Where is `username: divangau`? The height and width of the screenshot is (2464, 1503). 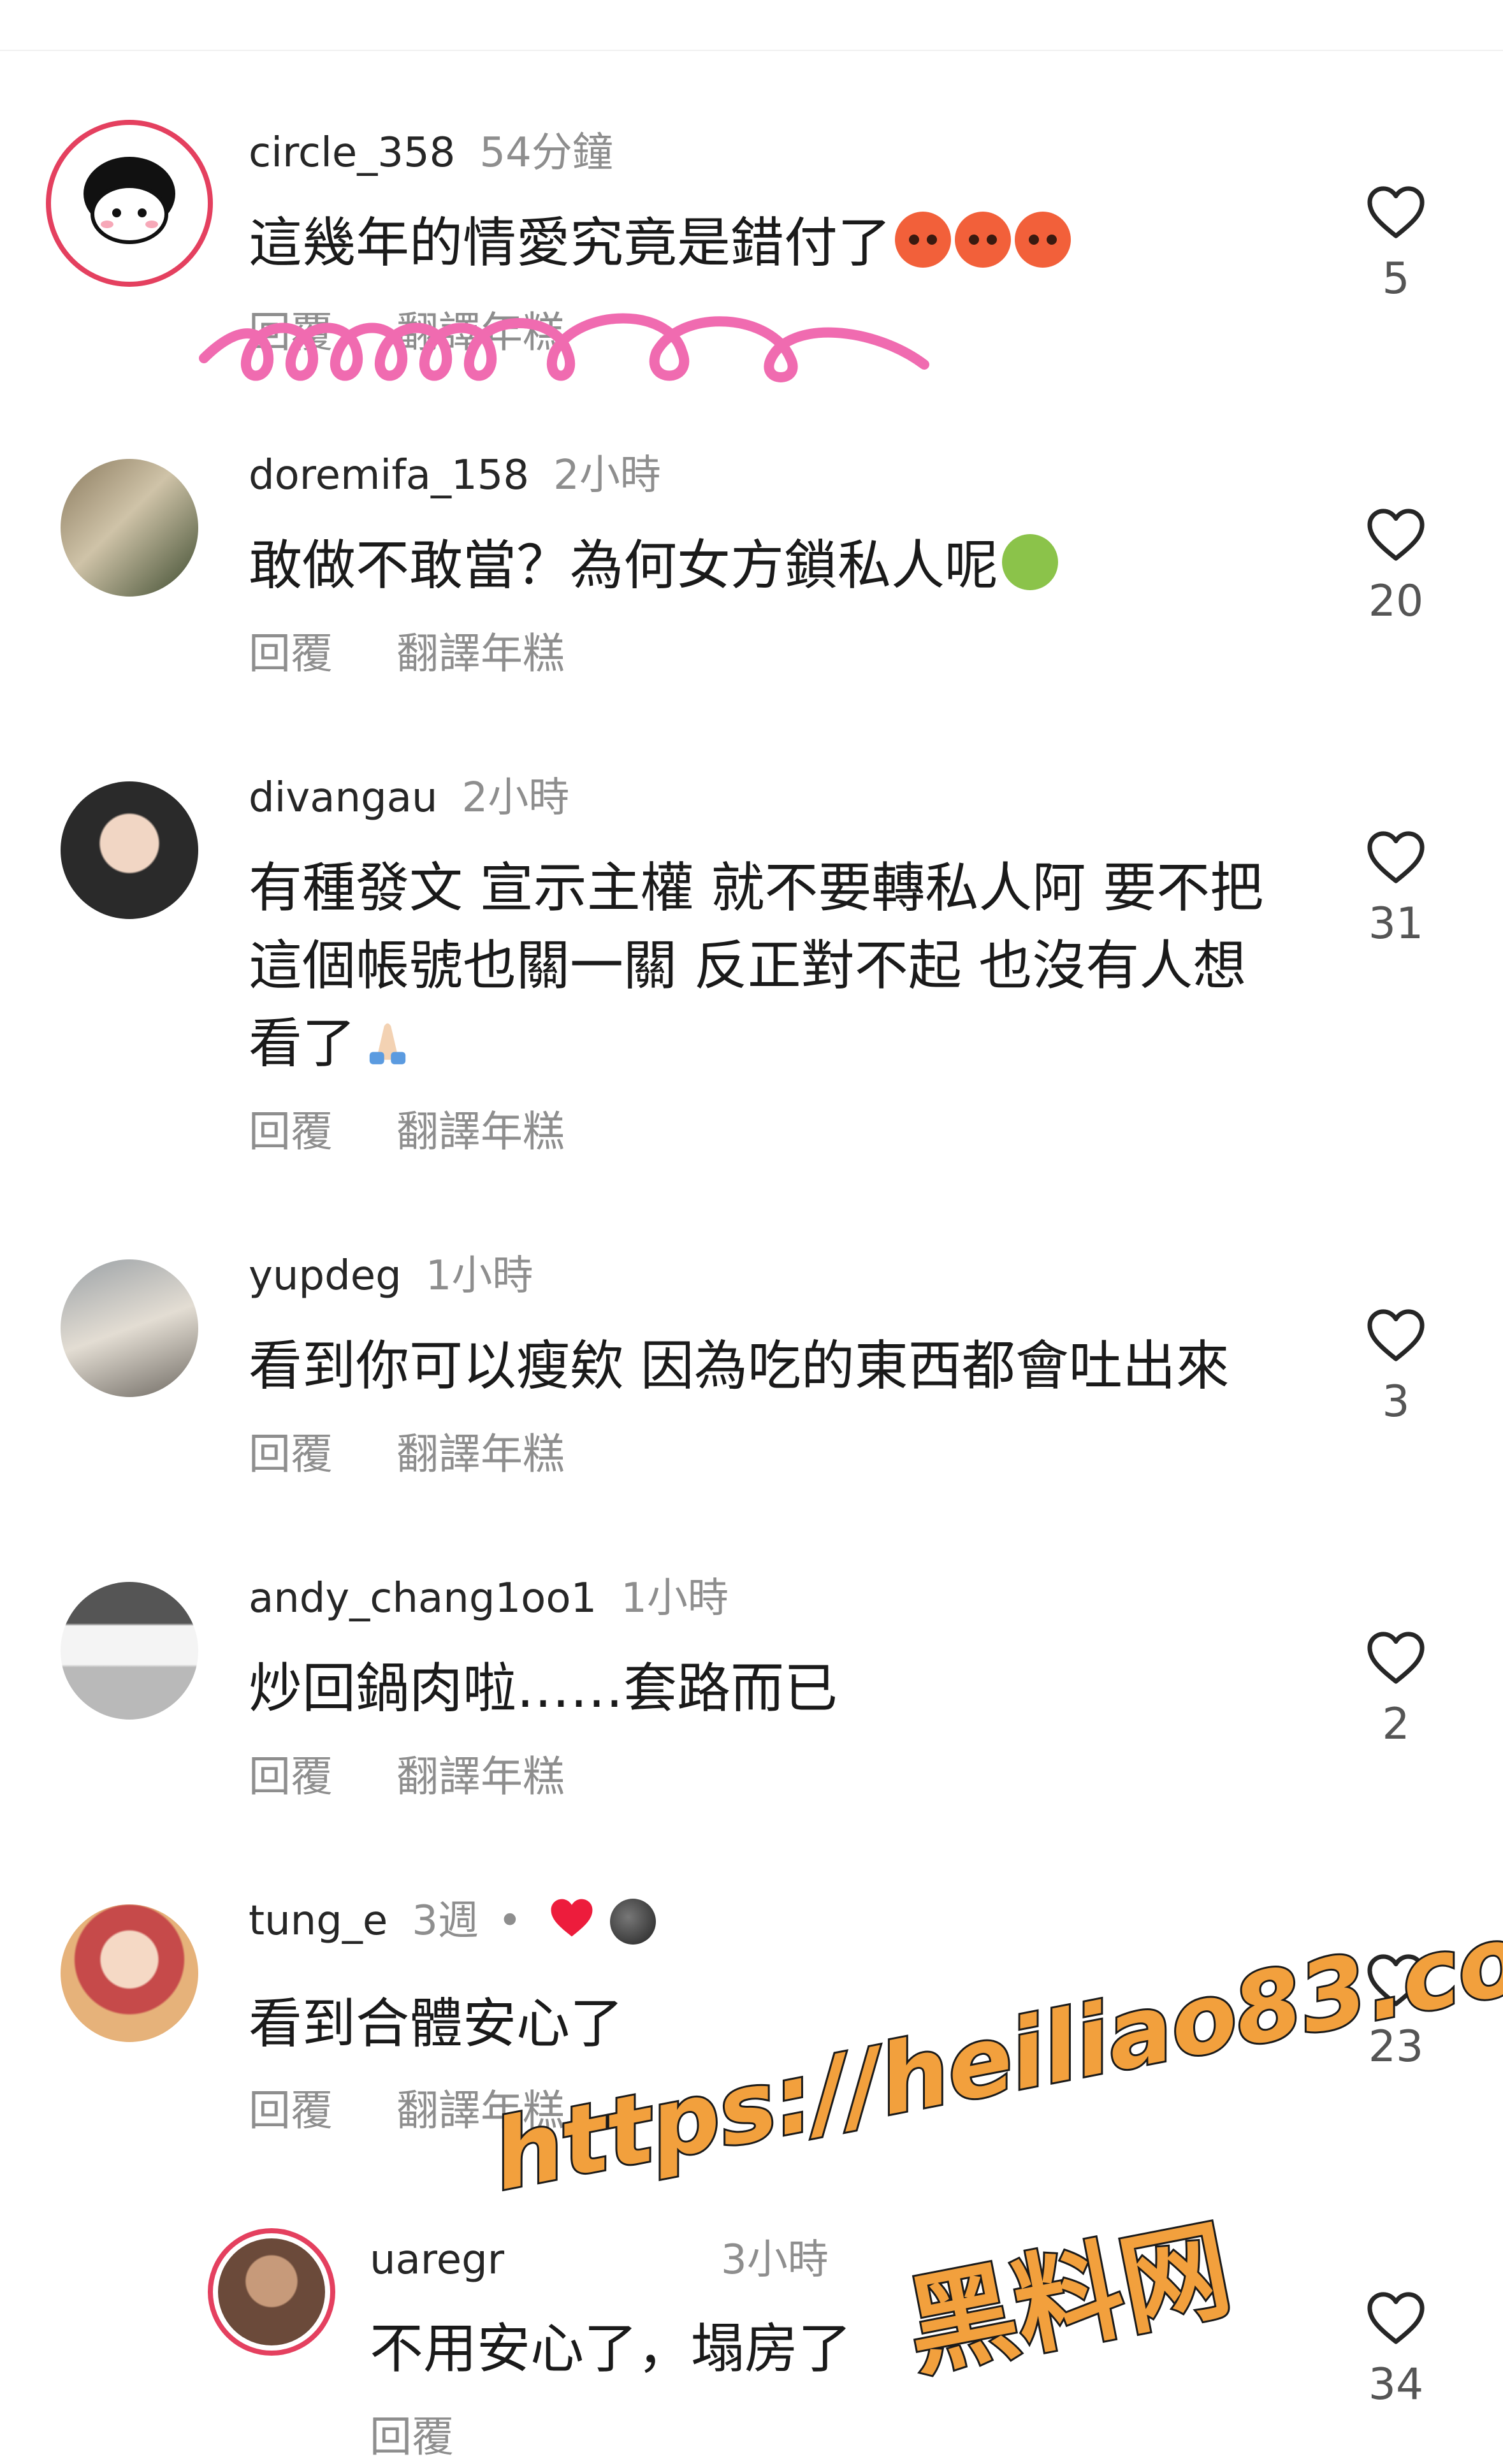
username: divangau is located at coordinates (343, 798).